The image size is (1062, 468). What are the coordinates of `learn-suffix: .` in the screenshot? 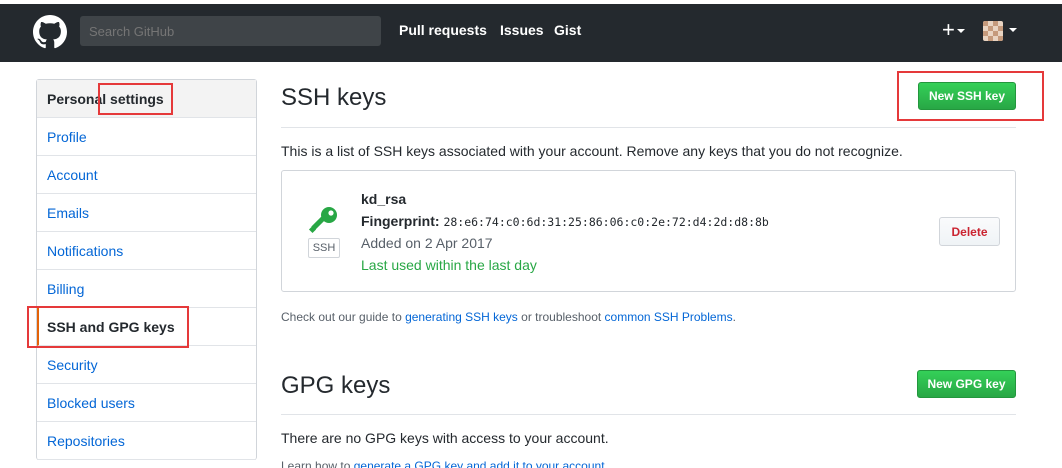 It's located at (606, 463).